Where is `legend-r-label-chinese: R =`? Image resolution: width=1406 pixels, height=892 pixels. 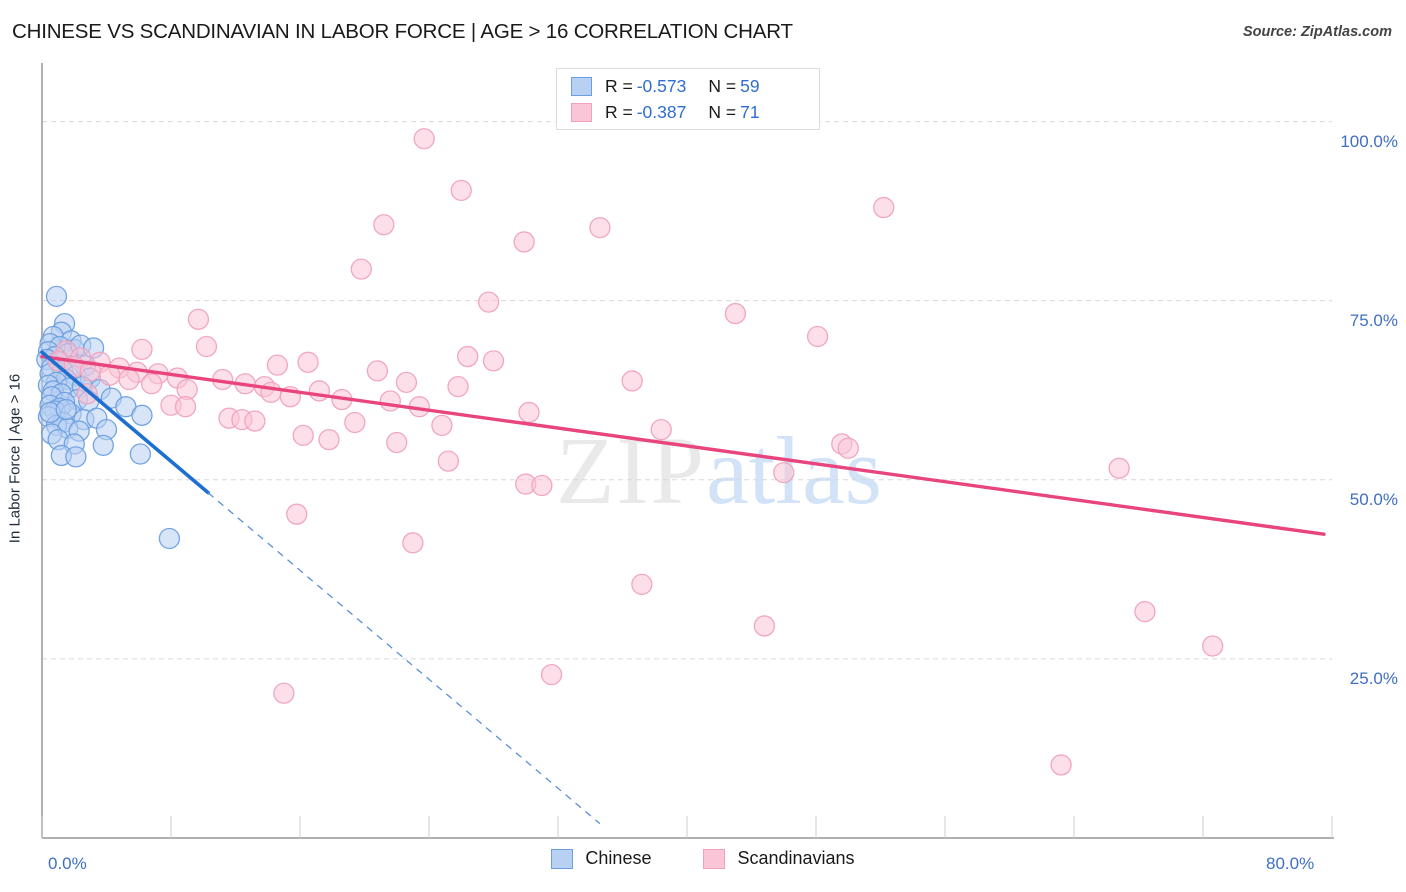 legend-r-label-chinese: R = is located at coordinates (619, 85).